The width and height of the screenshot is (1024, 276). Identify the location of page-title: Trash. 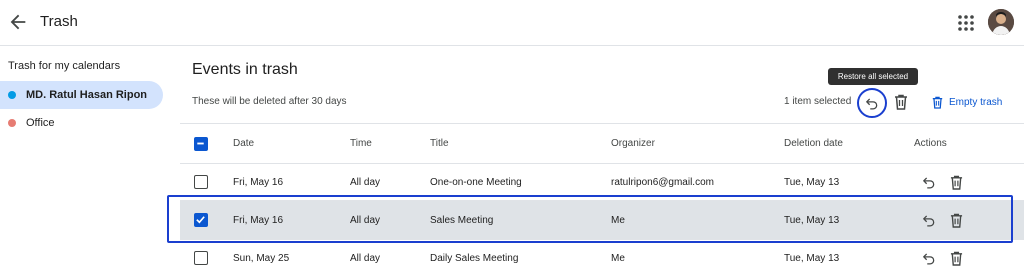
(59, 21).